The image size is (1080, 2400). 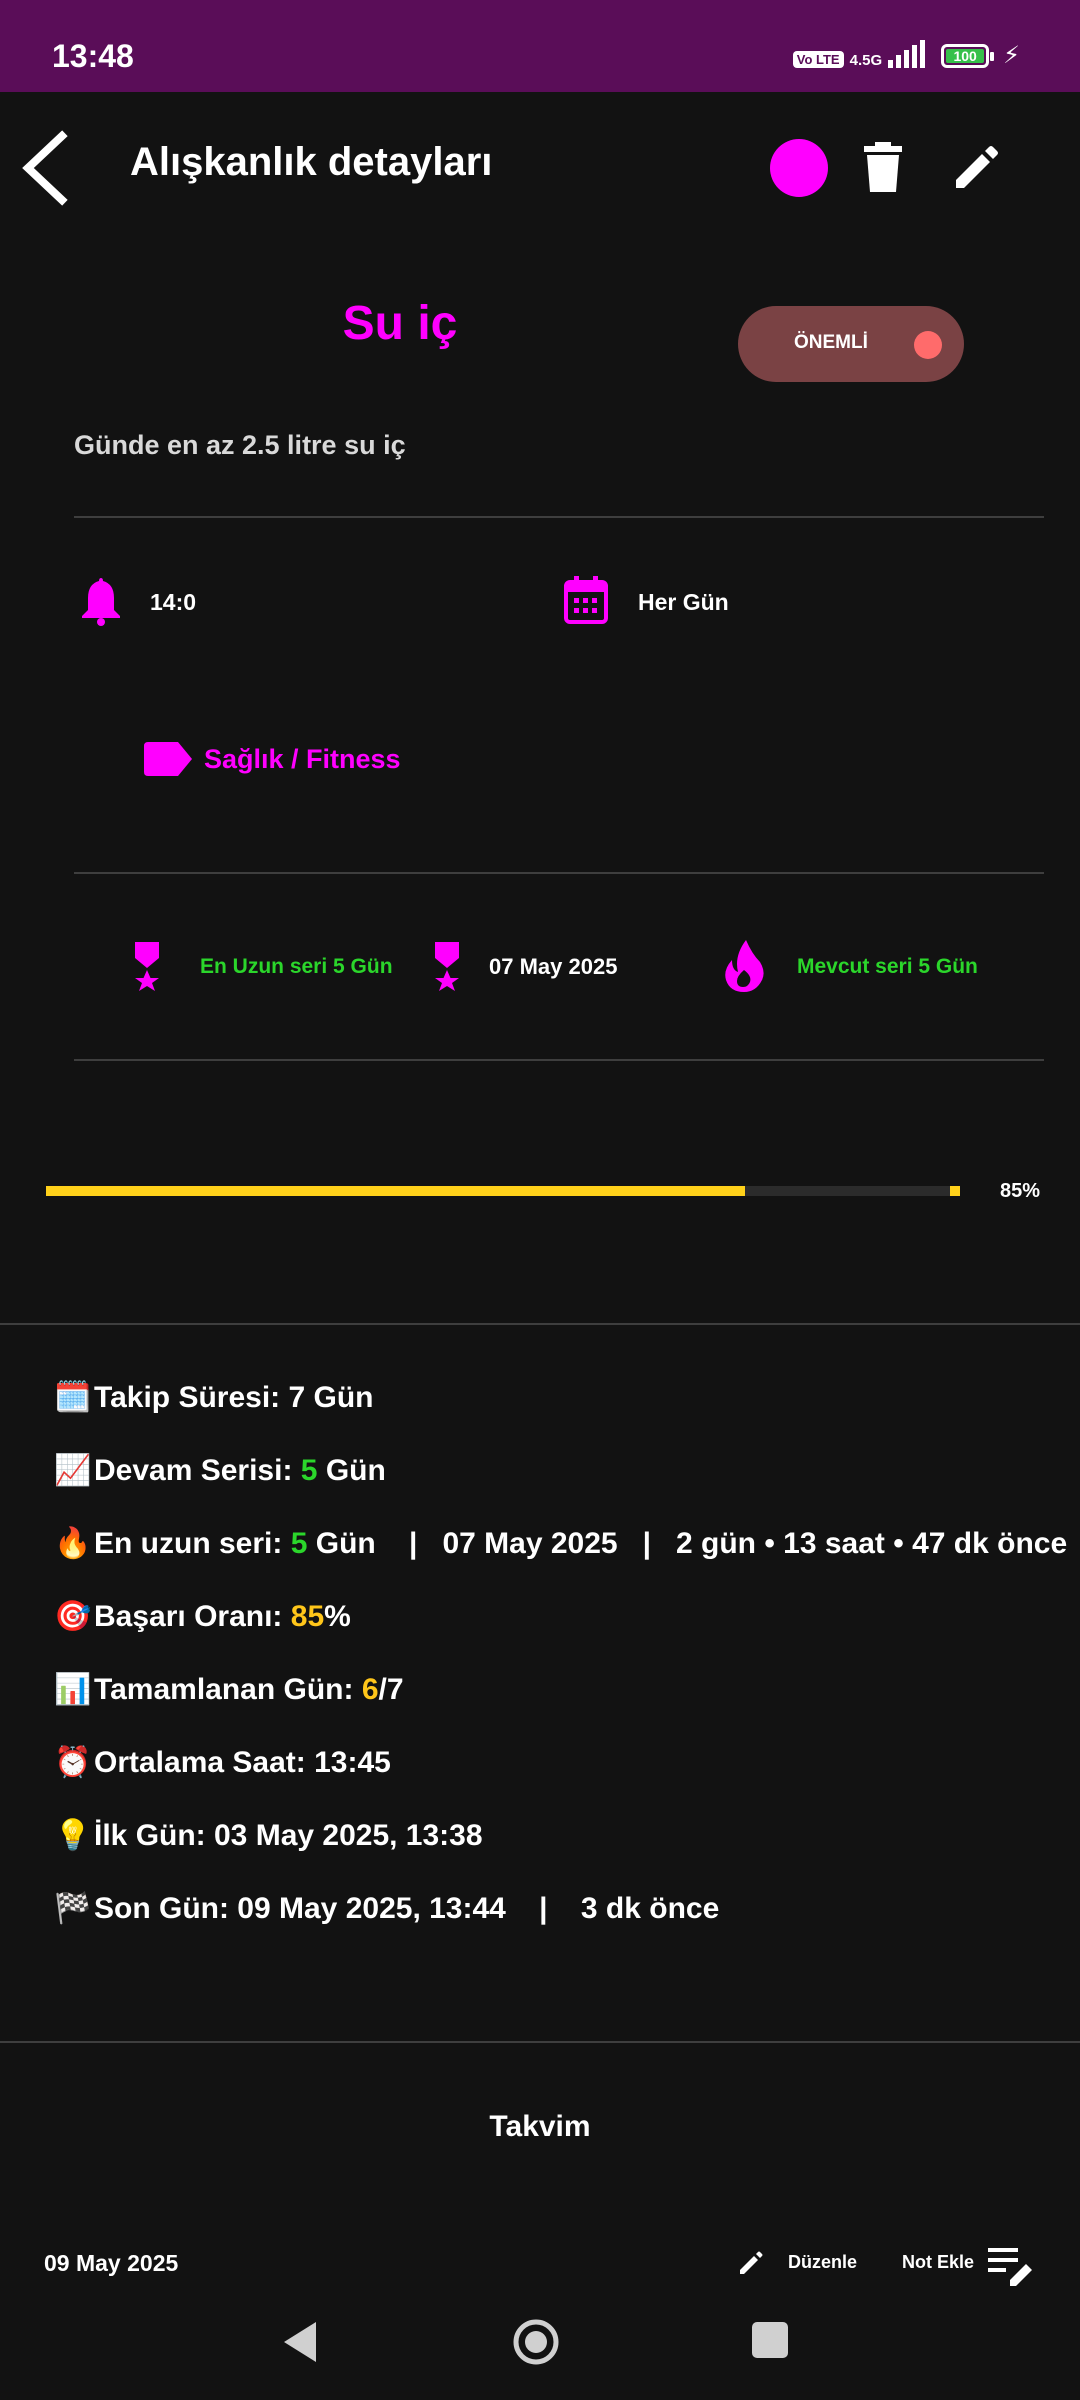 What do you see at coordinates (683, 602) in the screenshot?
I see `frequency-text: Her Gün` at bounding box center [683, 602].